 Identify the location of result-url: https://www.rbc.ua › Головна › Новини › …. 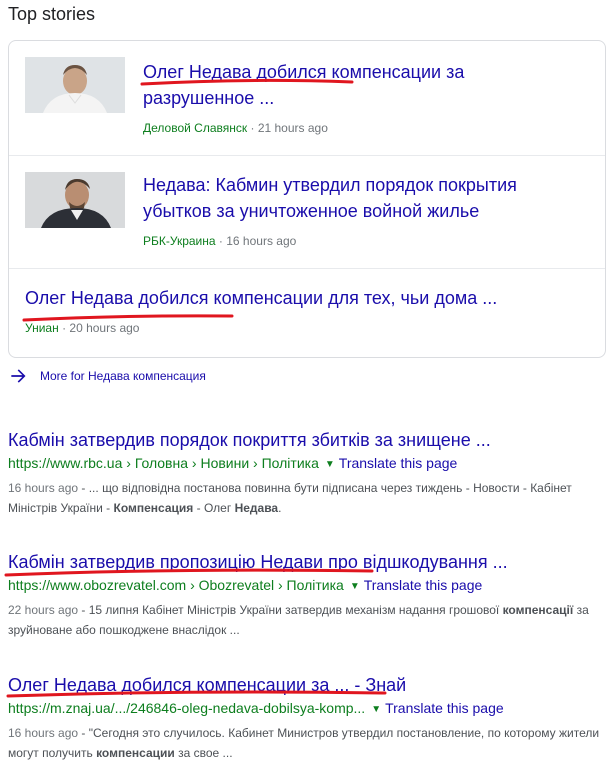
(308, 464).